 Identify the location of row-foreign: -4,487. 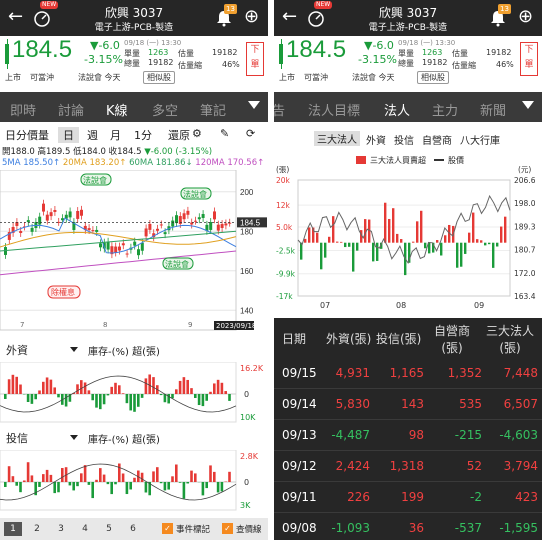
(350, 435).